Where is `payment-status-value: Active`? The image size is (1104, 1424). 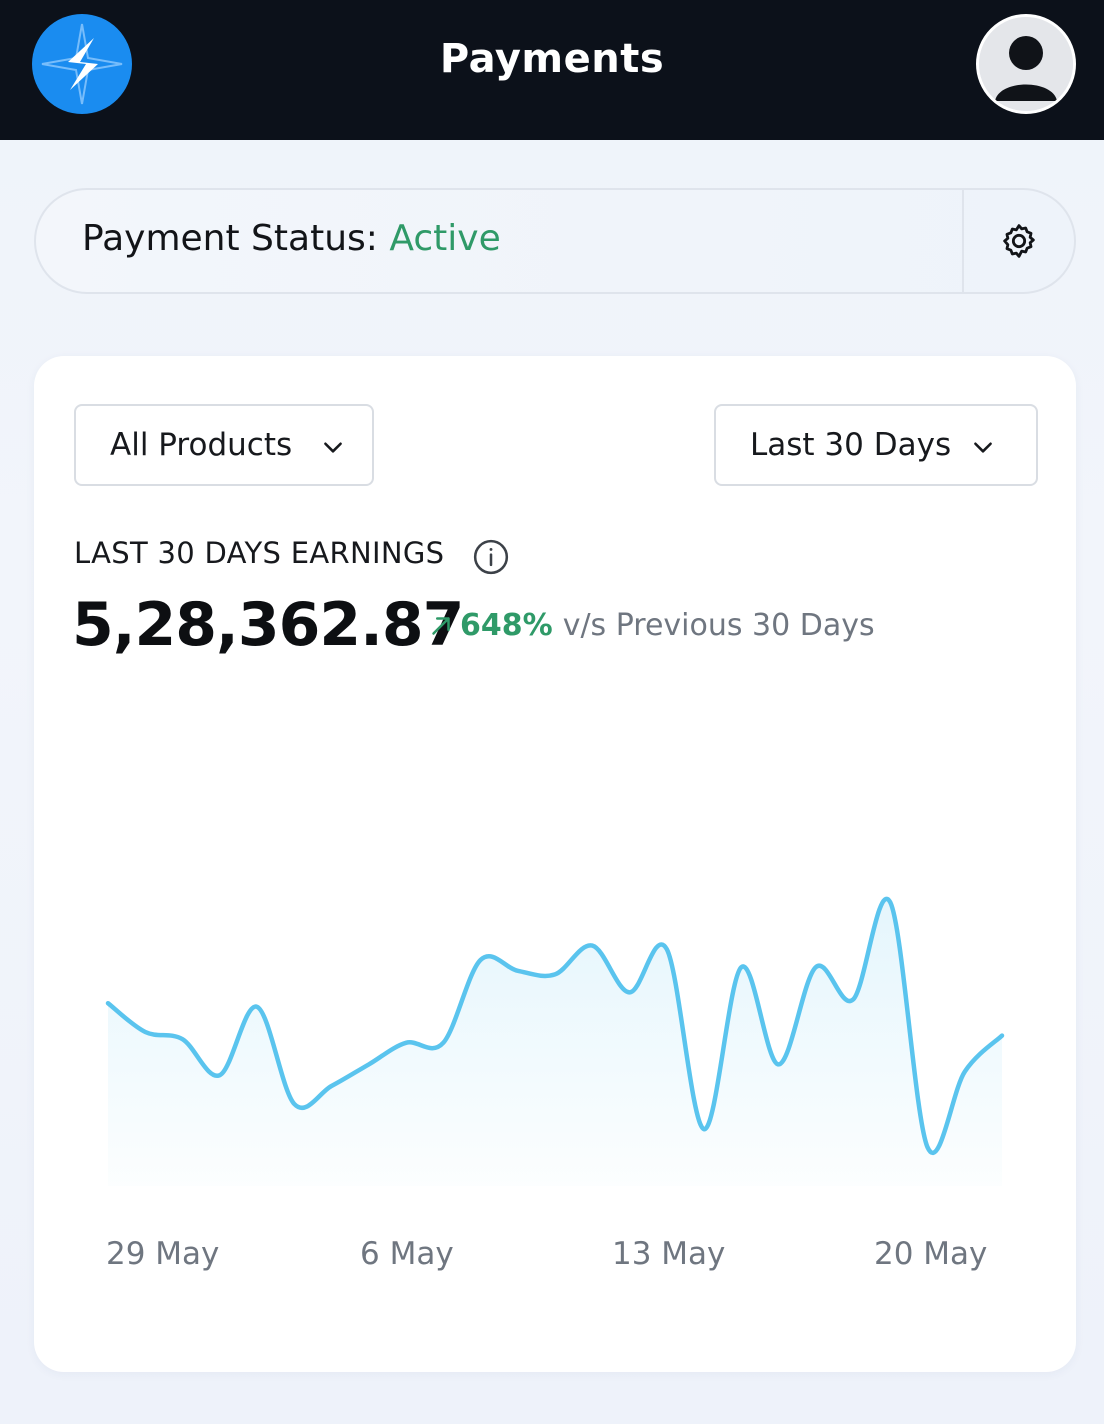 payment-status-value: Active is located at coordinates (445, 238).